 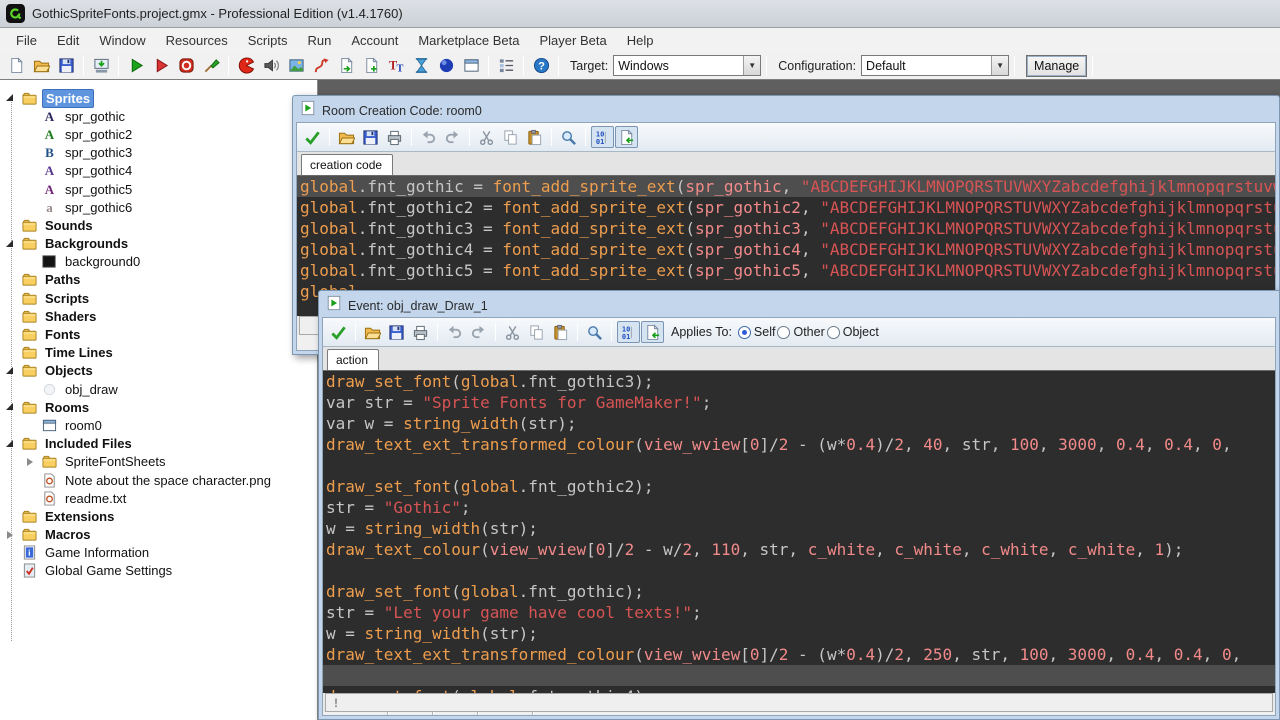 I want to click on create-timeline-button, so click(x=421, y=65).